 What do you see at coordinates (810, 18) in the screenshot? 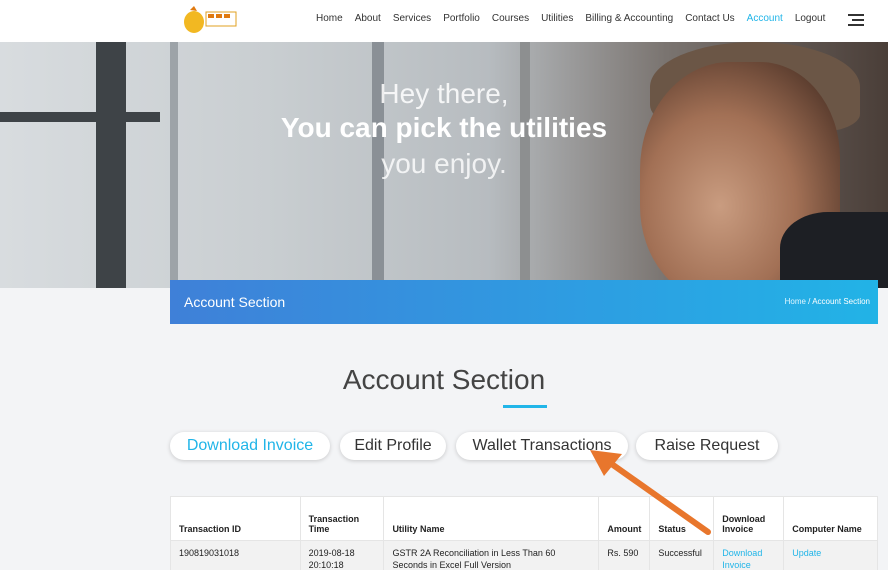
I see `nav-logout: Logout` at bounding box center [810, 18].